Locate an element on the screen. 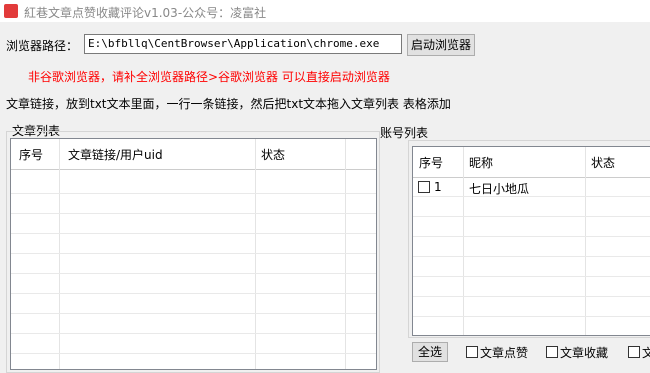  account-row-nickname: 七日小地瓜 is located at coordinates (499, 189).